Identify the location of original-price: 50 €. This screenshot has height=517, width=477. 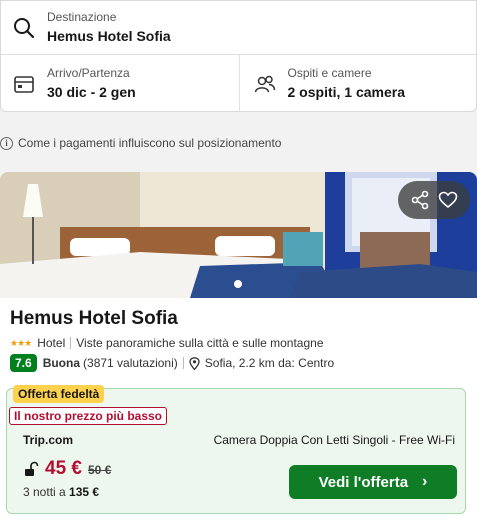
(99, 470).